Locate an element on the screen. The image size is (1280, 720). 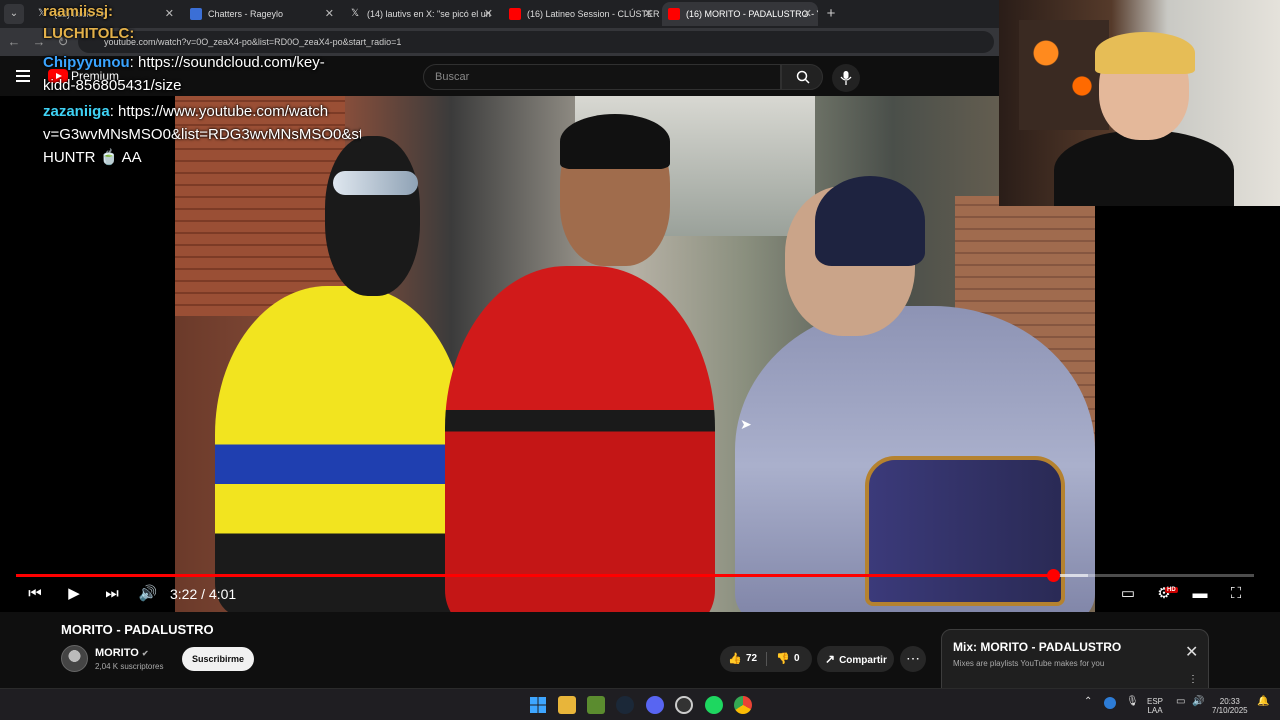
search-button is located at coordinates (802, 77).